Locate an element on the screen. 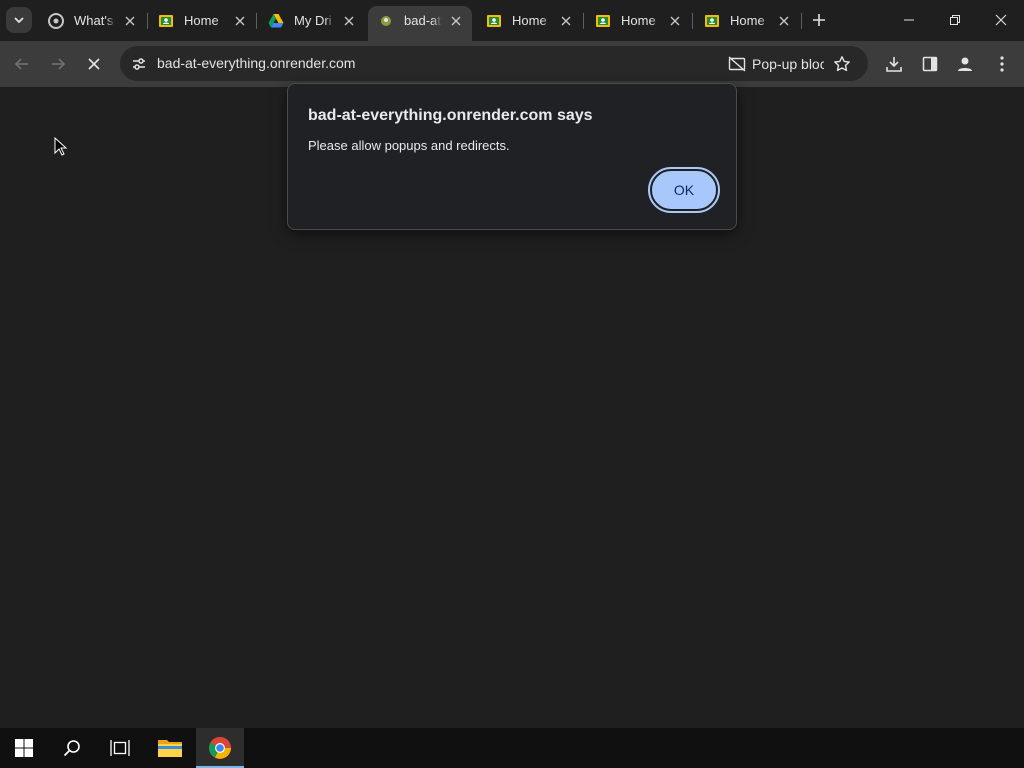 This screenshot has width=1024, height=768. forward-button is located at coordinates (58, 64).